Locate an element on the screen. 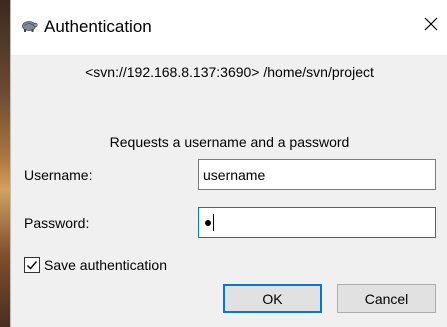 Image resolution: width=447 pixels, height=327 pixels. save-authentication-checkbox is located at coordinates (32, 265).